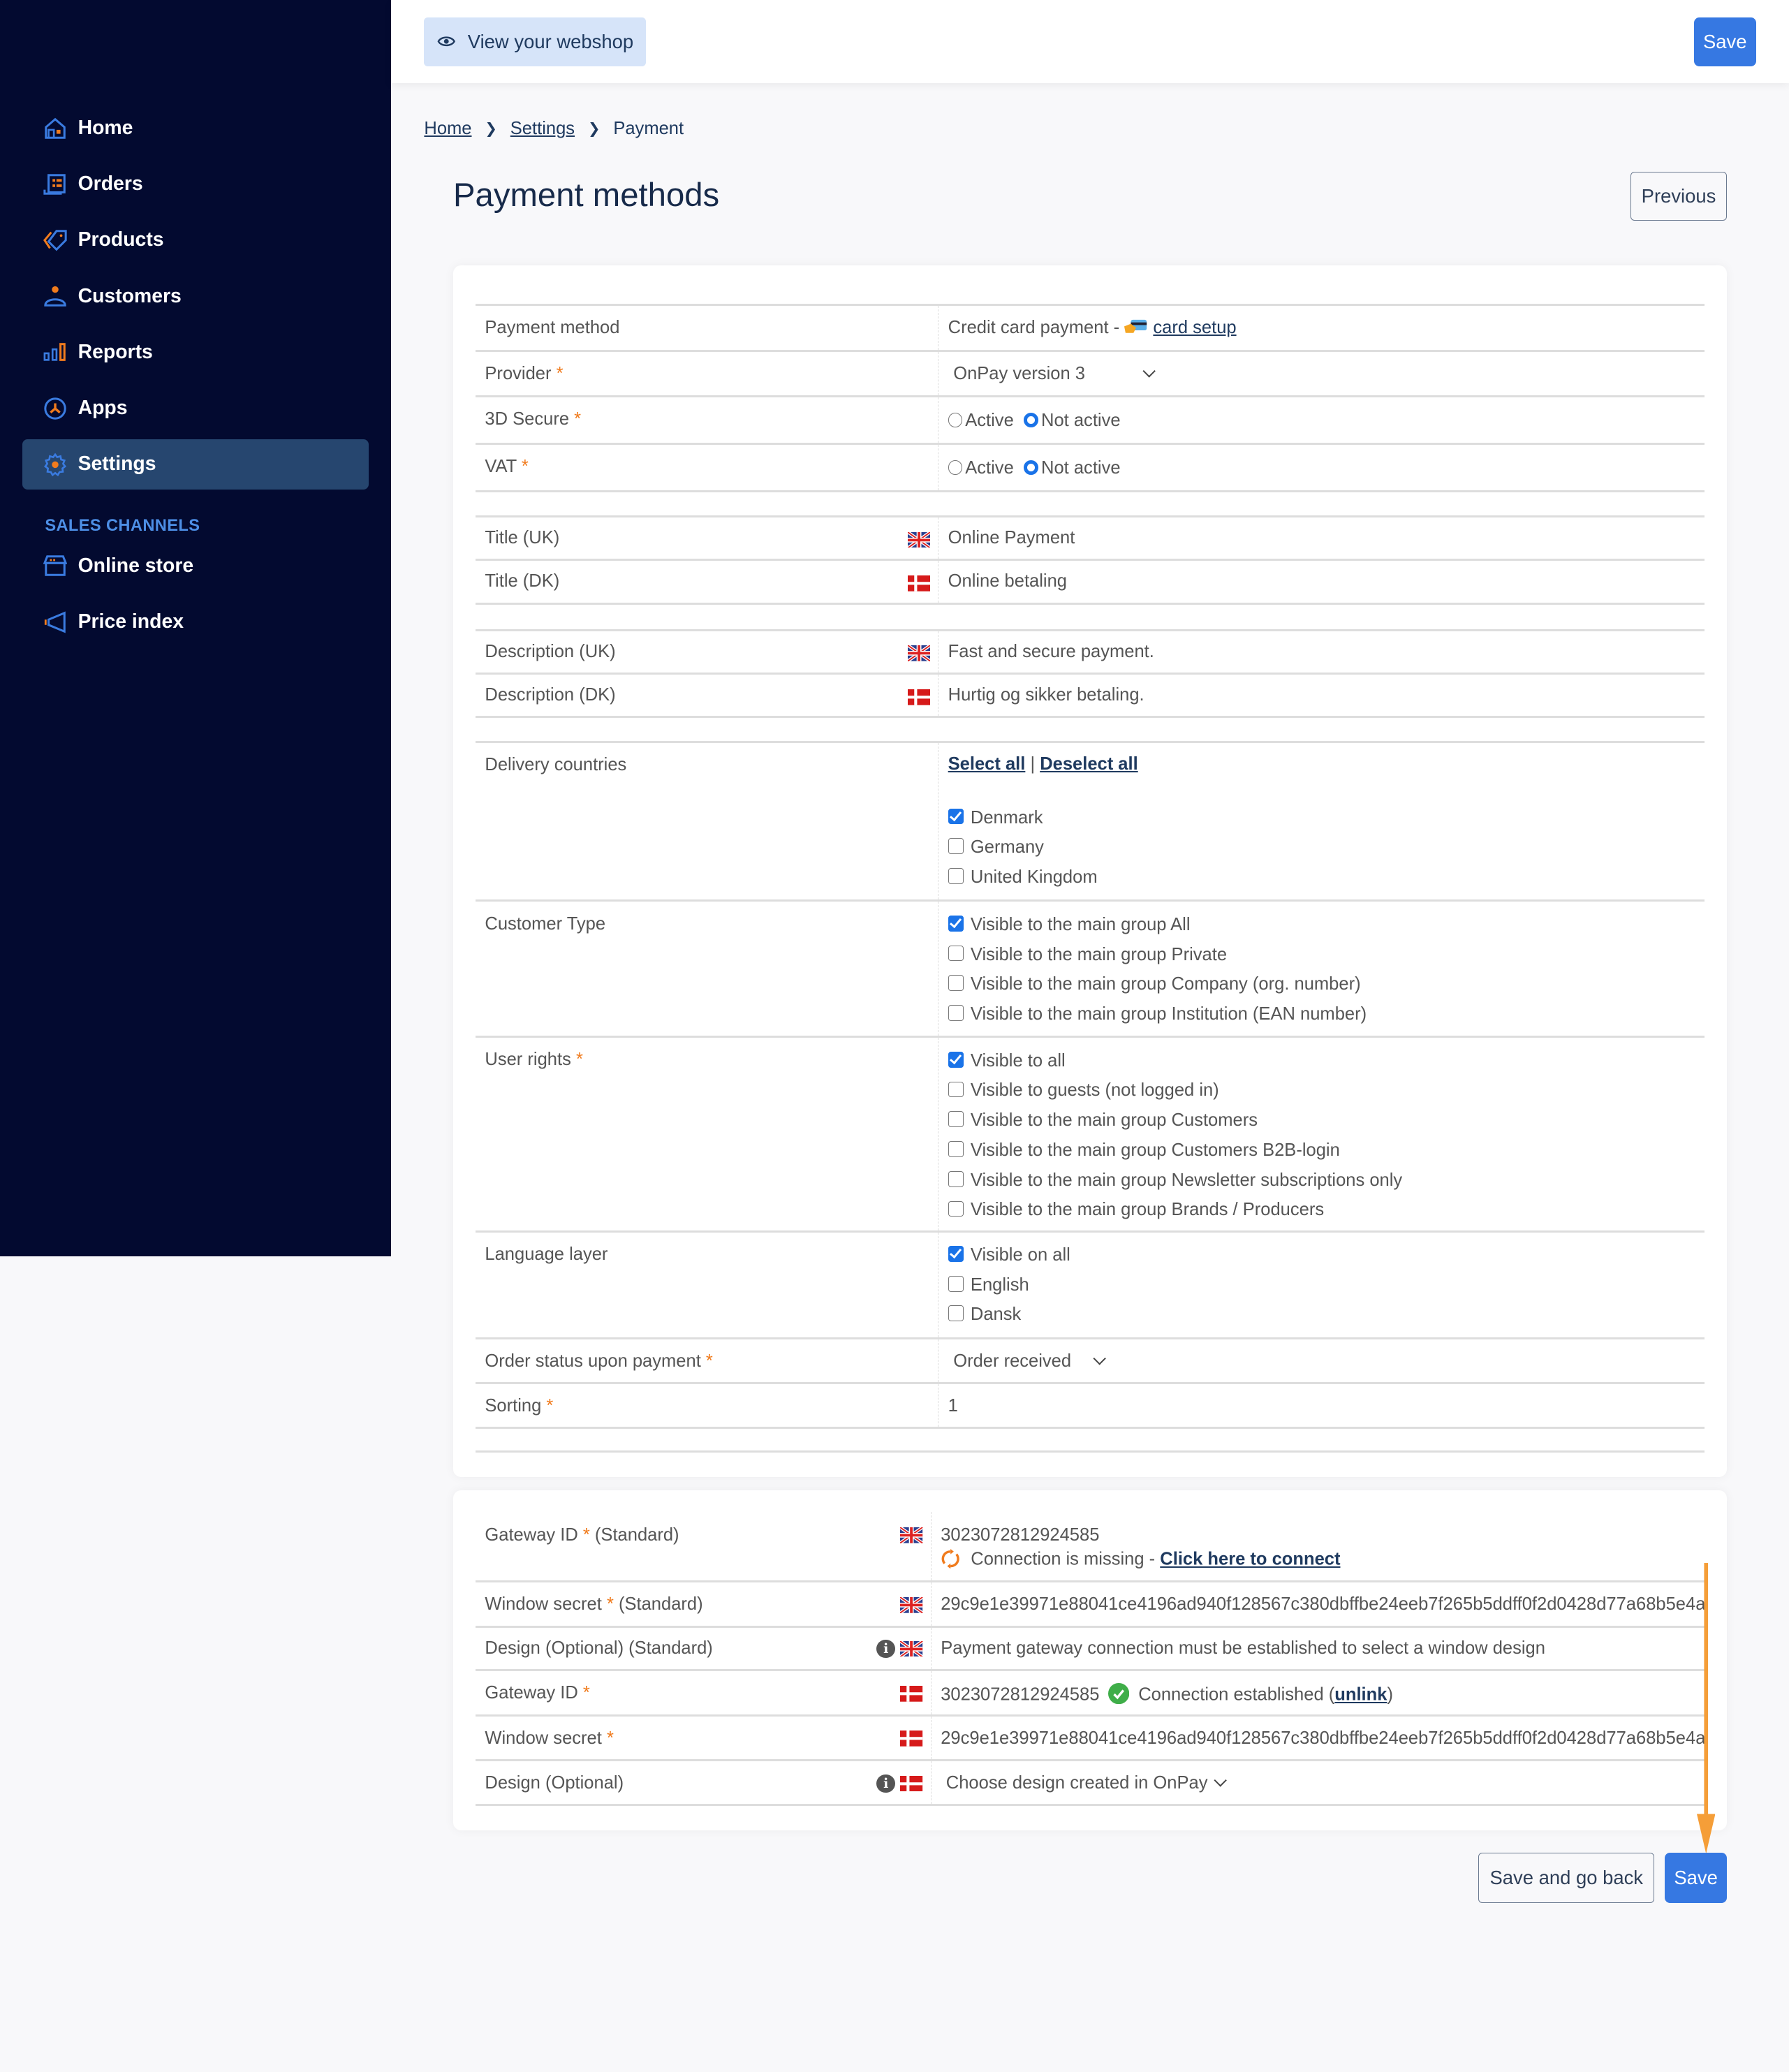 This screenshot has width=1789, height=2072. Describe the element at coordinates (1326, 877) in the screenshot. I see `country-option-united-kingdom: United Kingdom` at that location.